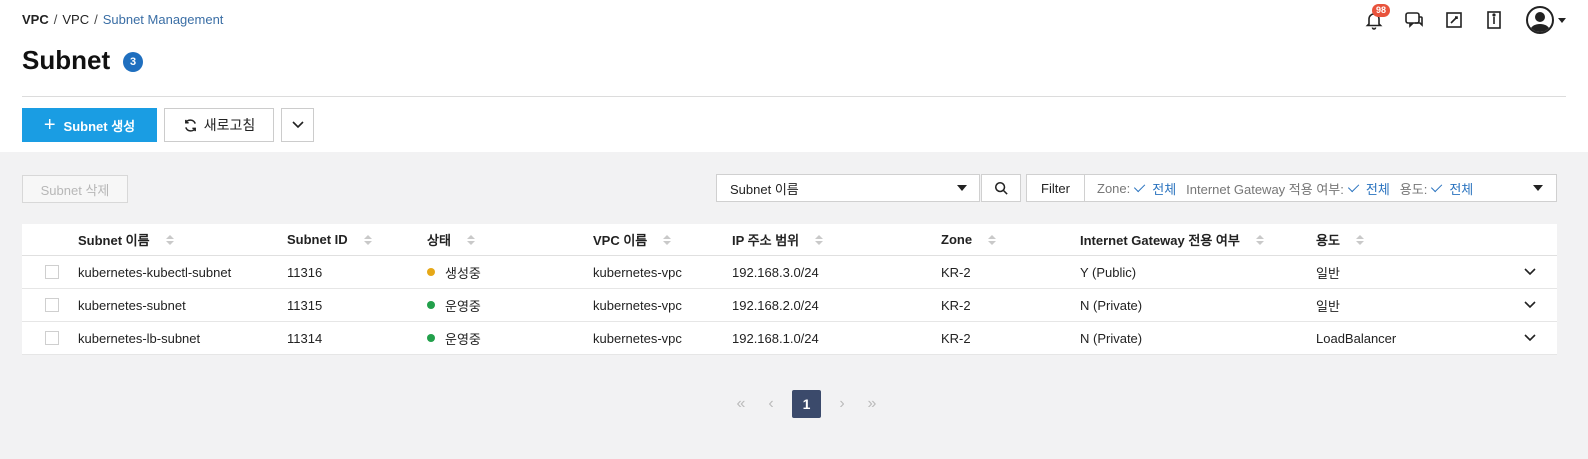 Image resolution: width=1588 pixels, height=459 pixels. I want to click on column-header-subnet-name: Subnet 이름, so click(126, 239).